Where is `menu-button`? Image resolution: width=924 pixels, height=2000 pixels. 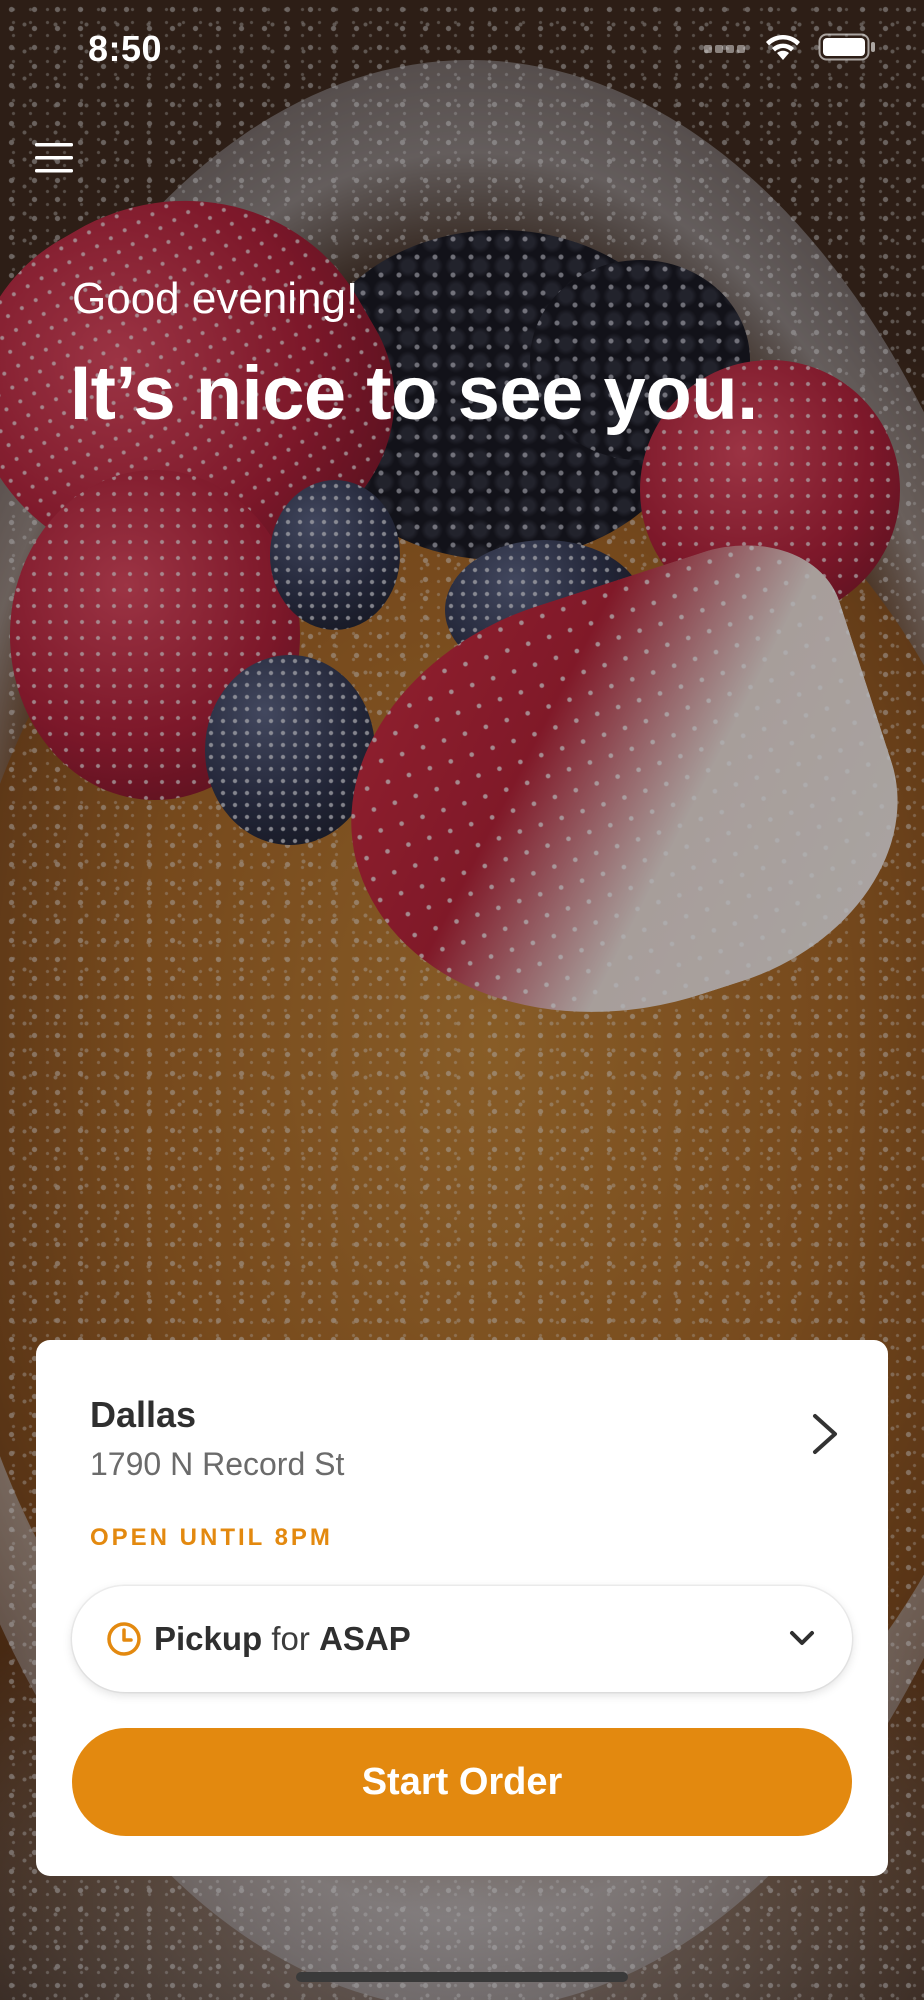
menu-button is located at coordinates (54, 160).